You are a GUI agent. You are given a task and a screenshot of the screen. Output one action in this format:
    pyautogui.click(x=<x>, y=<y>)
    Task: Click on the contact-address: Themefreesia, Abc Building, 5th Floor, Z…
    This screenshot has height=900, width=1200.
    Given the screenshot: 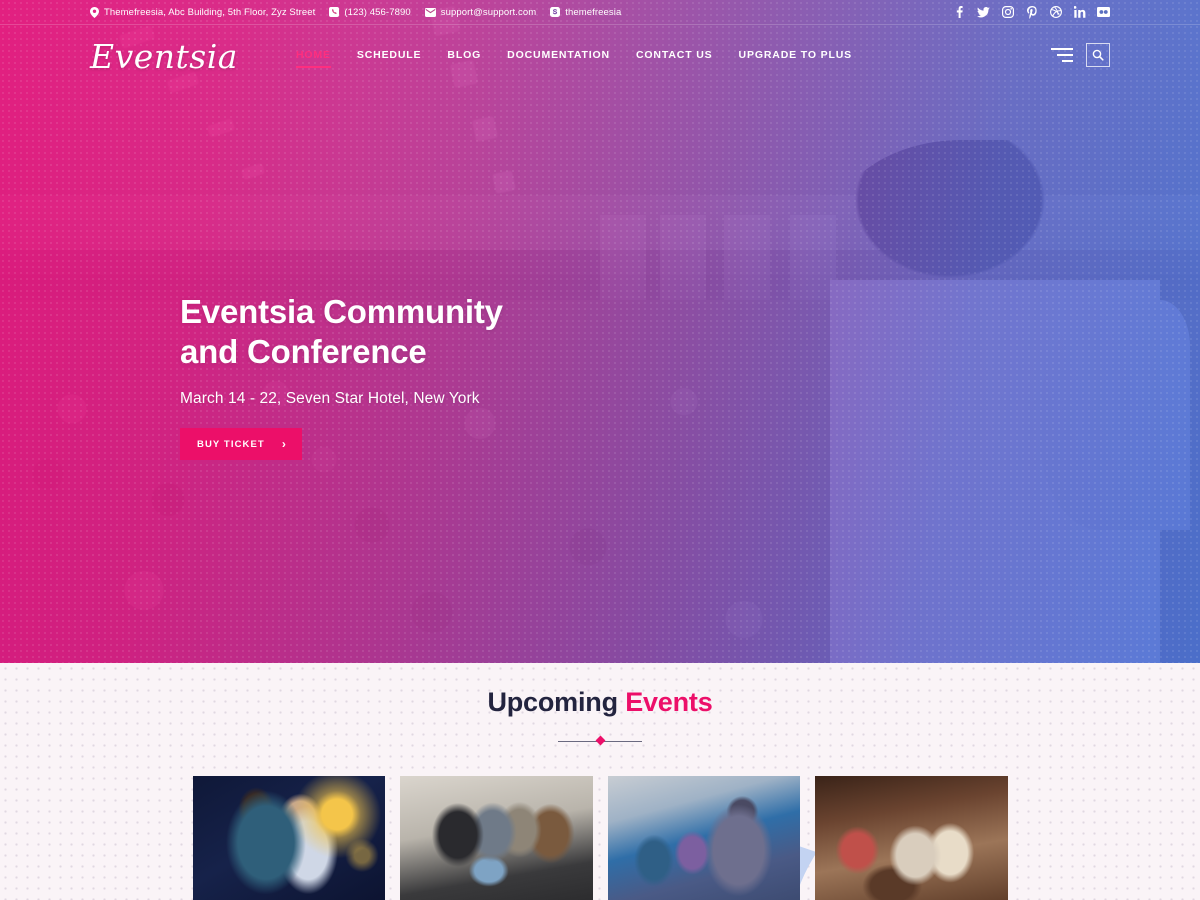 What is the action you would take?
    pyautogui.click(x=203, y=12)
    